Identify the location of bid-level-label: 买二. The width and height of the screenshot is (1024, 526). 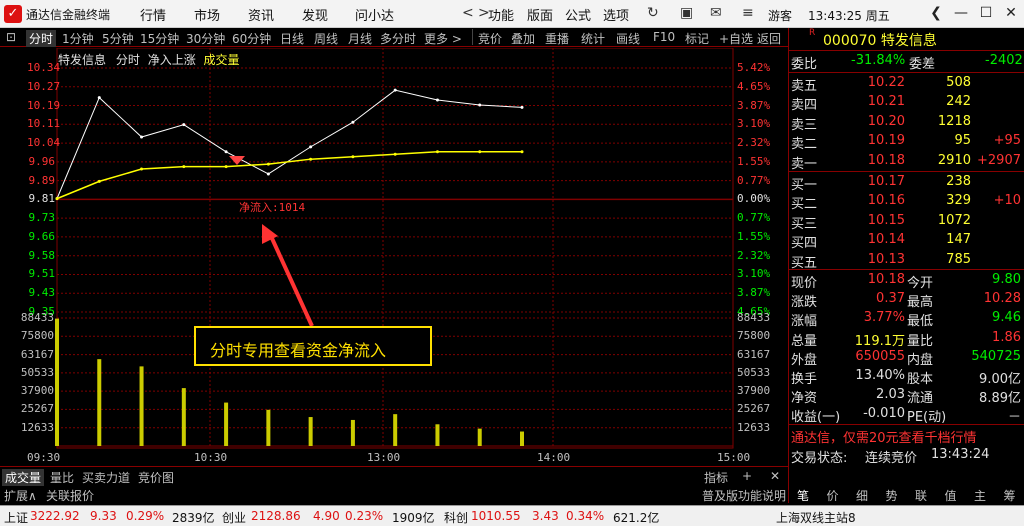
(804, 205).